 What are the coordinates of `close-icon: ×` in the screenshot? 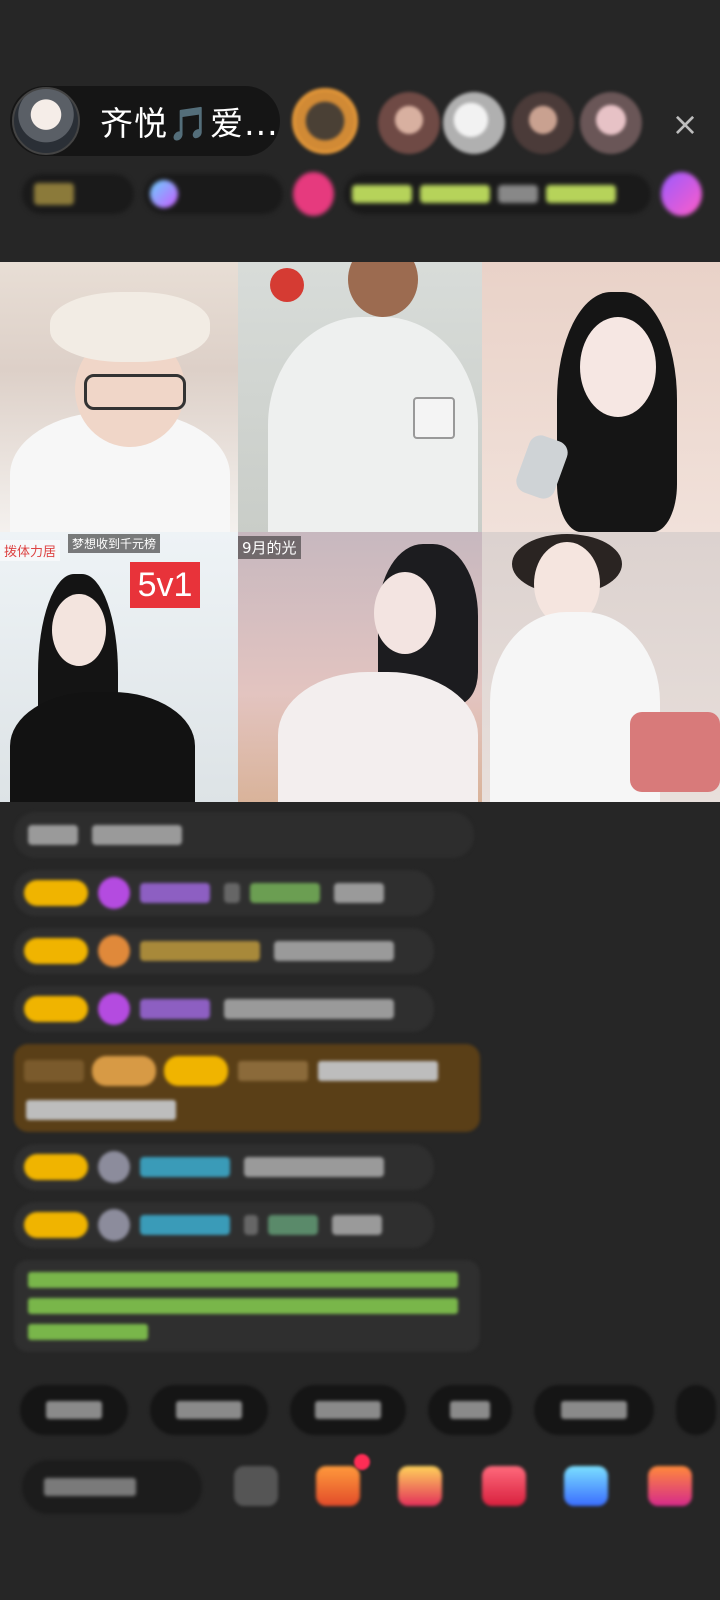 It's located at (685, 124).